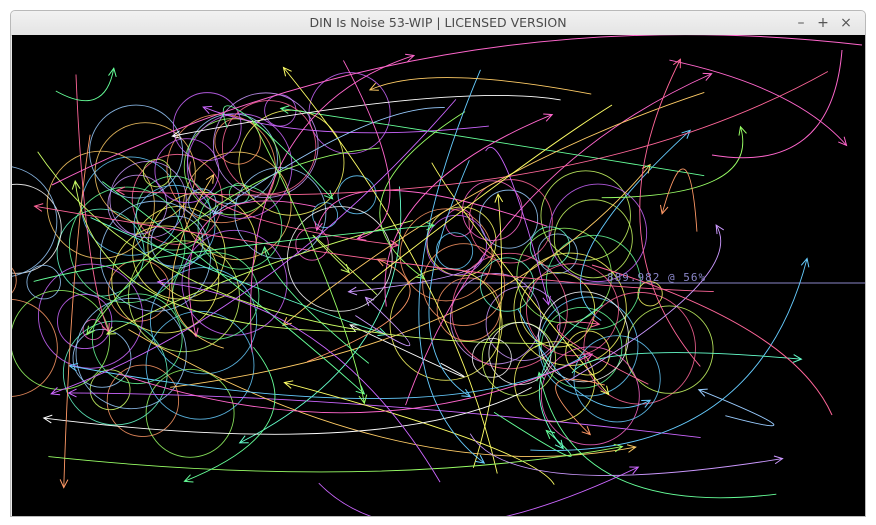  I want to click on pitch-readout: 889.982 @ 56%, so click(657, 277).